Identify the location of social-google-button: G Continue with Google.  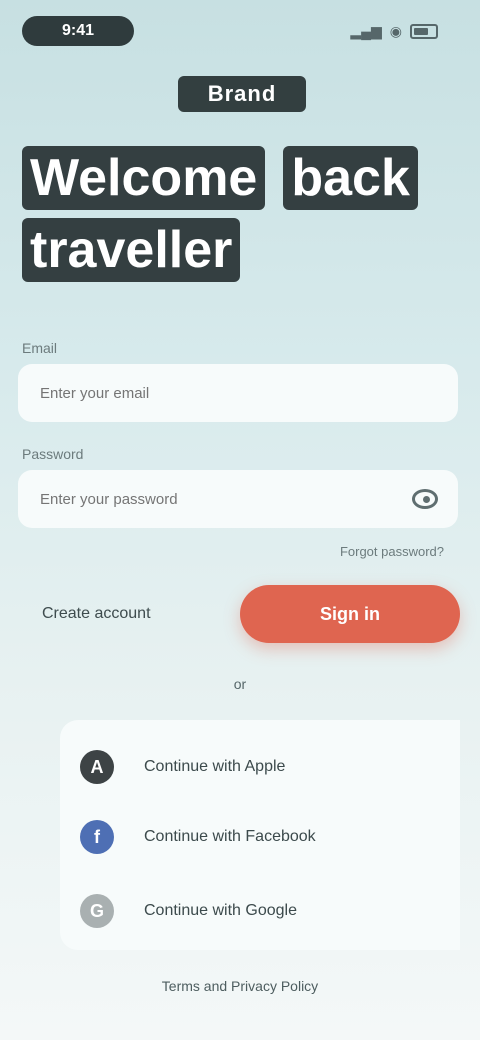
(255, 911).